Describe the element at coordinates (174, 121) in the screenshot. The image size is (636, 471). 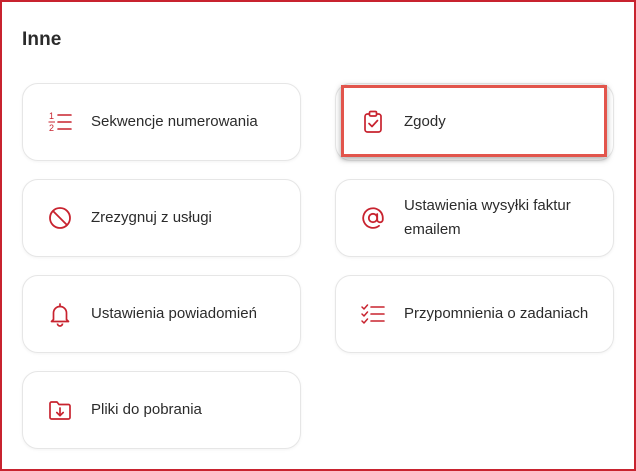
I see `card-label: Sekwencje numerowania` at that location.